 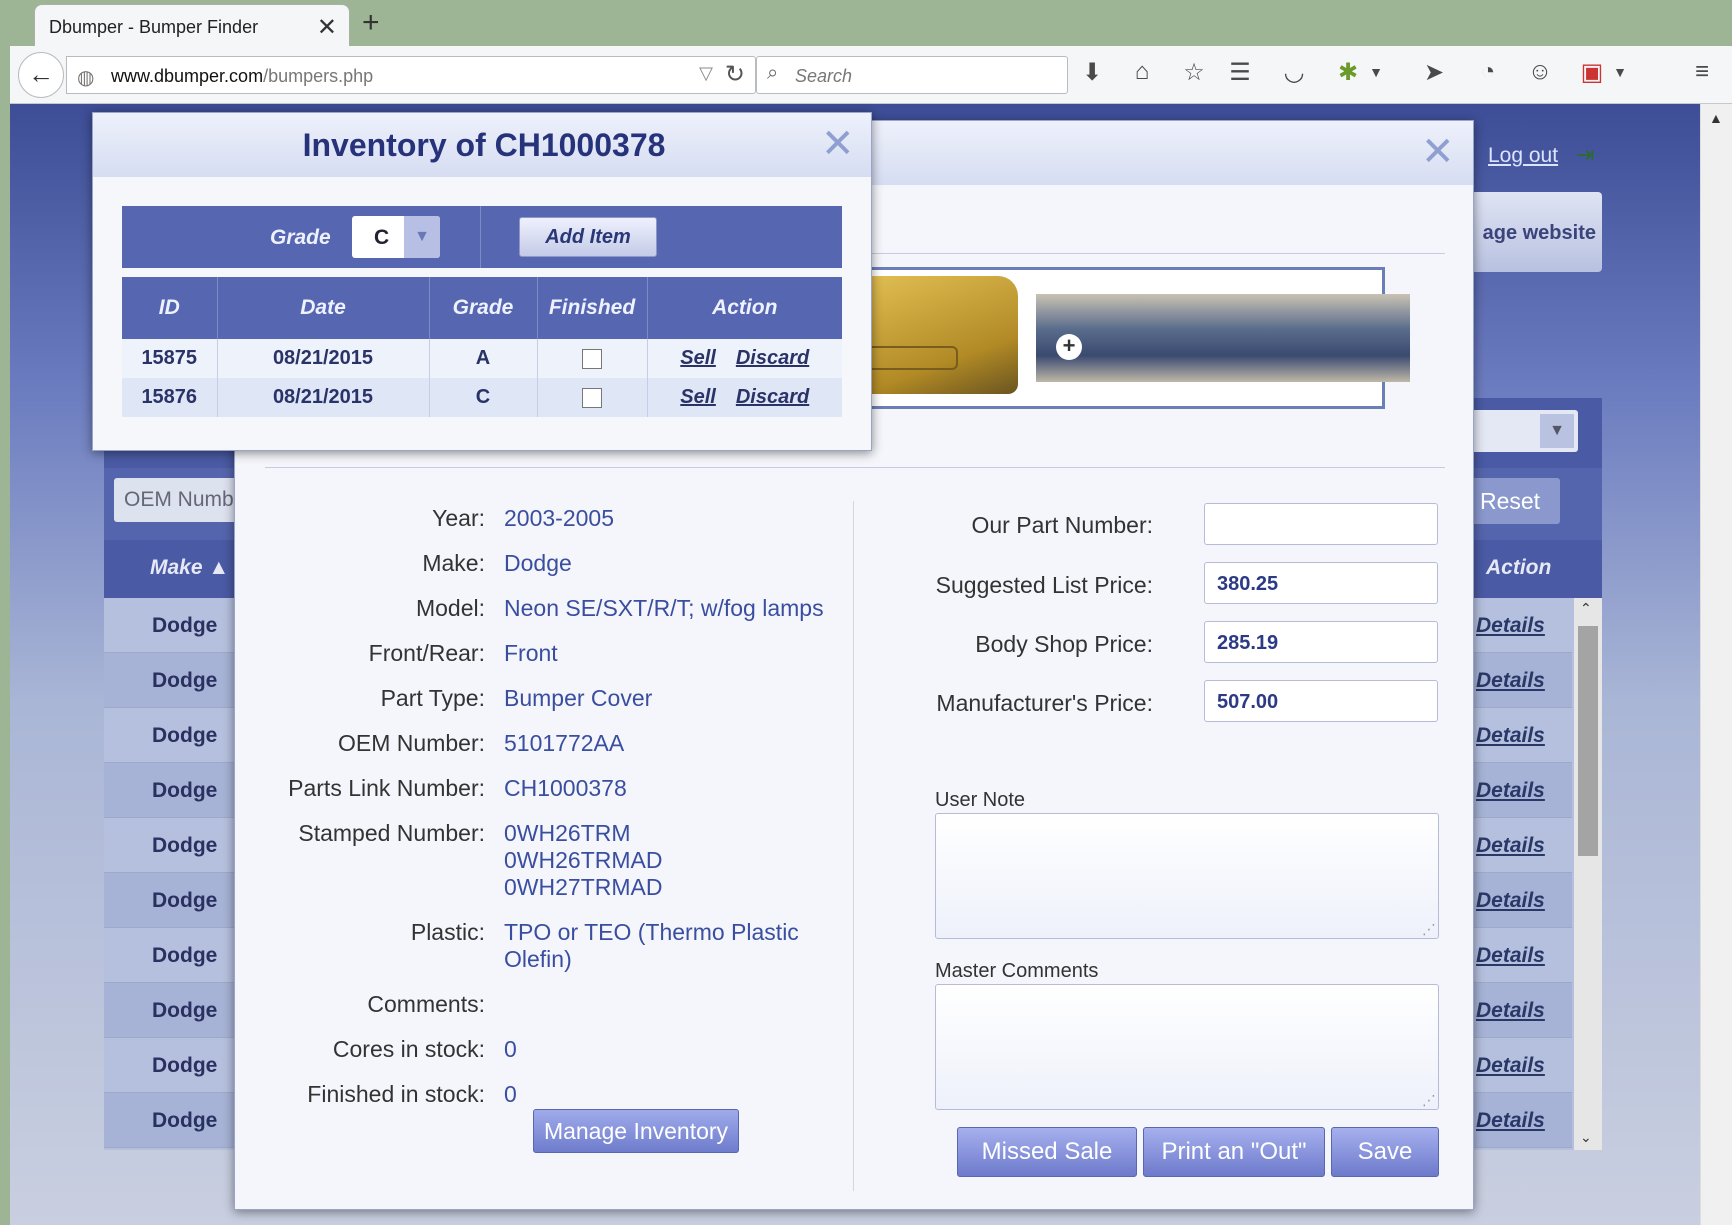 I want to click on table-row: 15876 08/21/2015 C Sell Discard, so click(x=482, y=397).